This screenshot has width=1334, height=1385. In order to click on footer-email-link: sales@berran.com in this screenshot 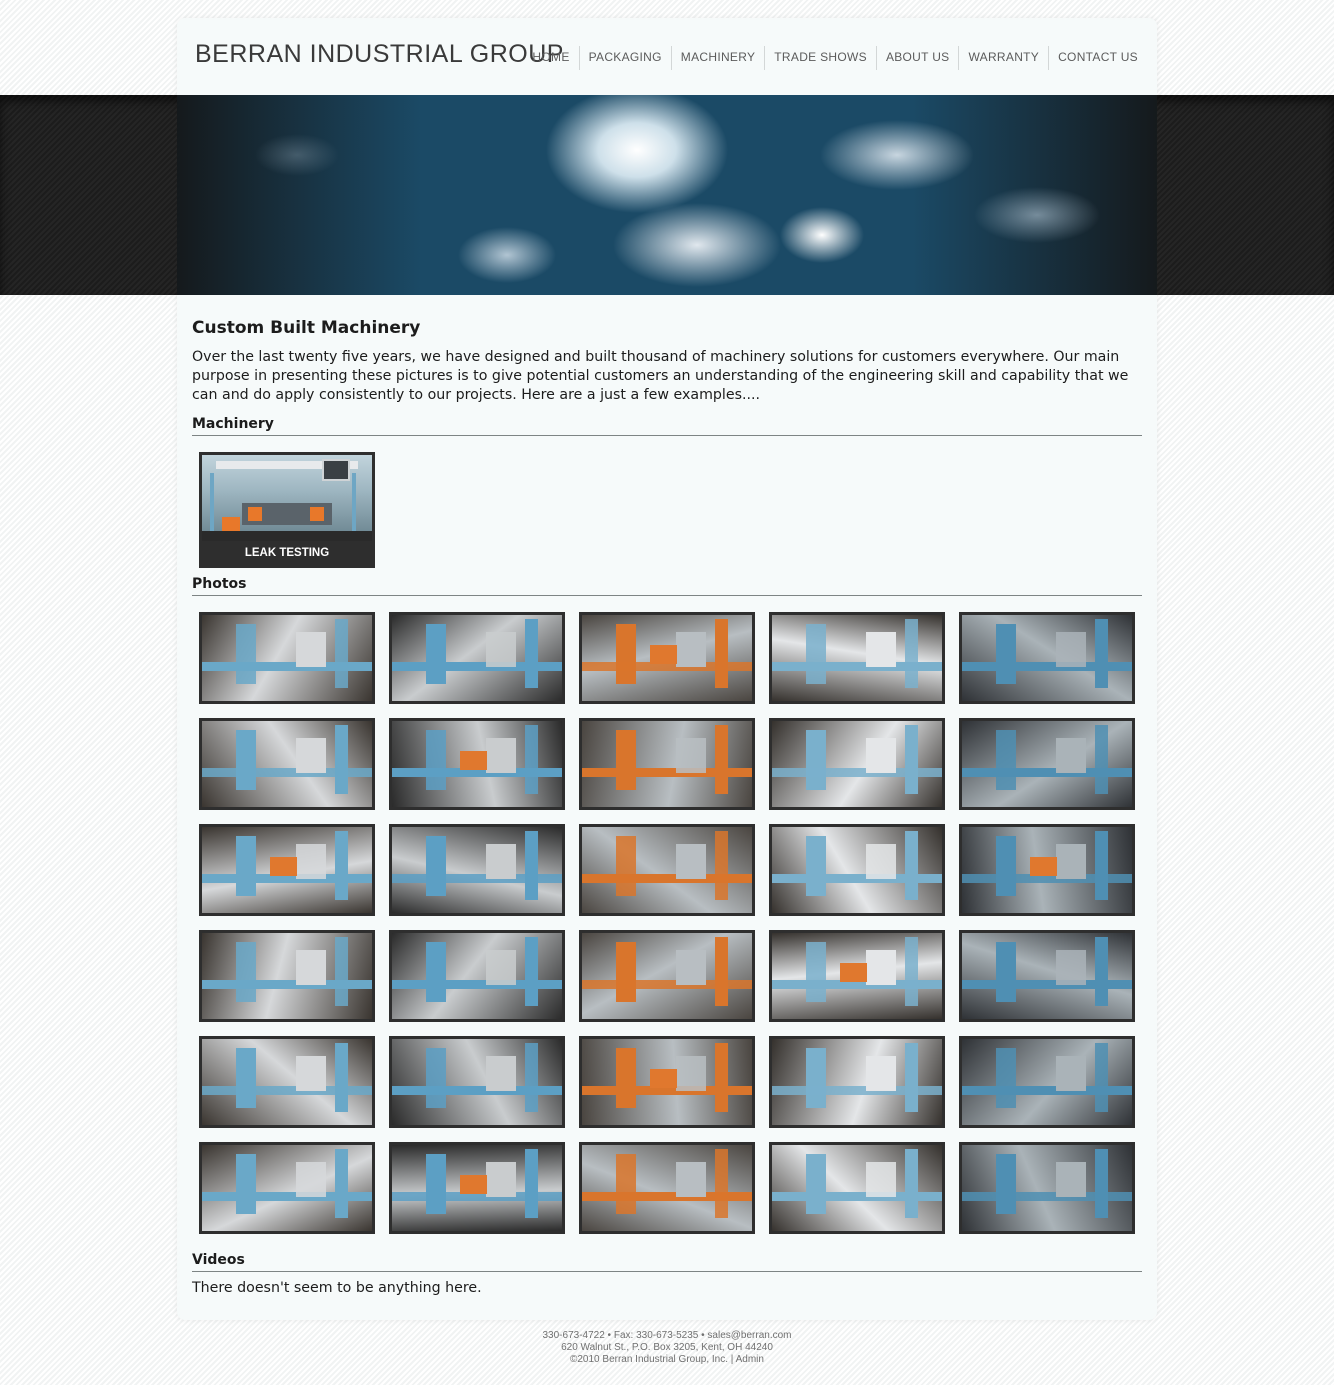, I will do `click(749, 1335)`.